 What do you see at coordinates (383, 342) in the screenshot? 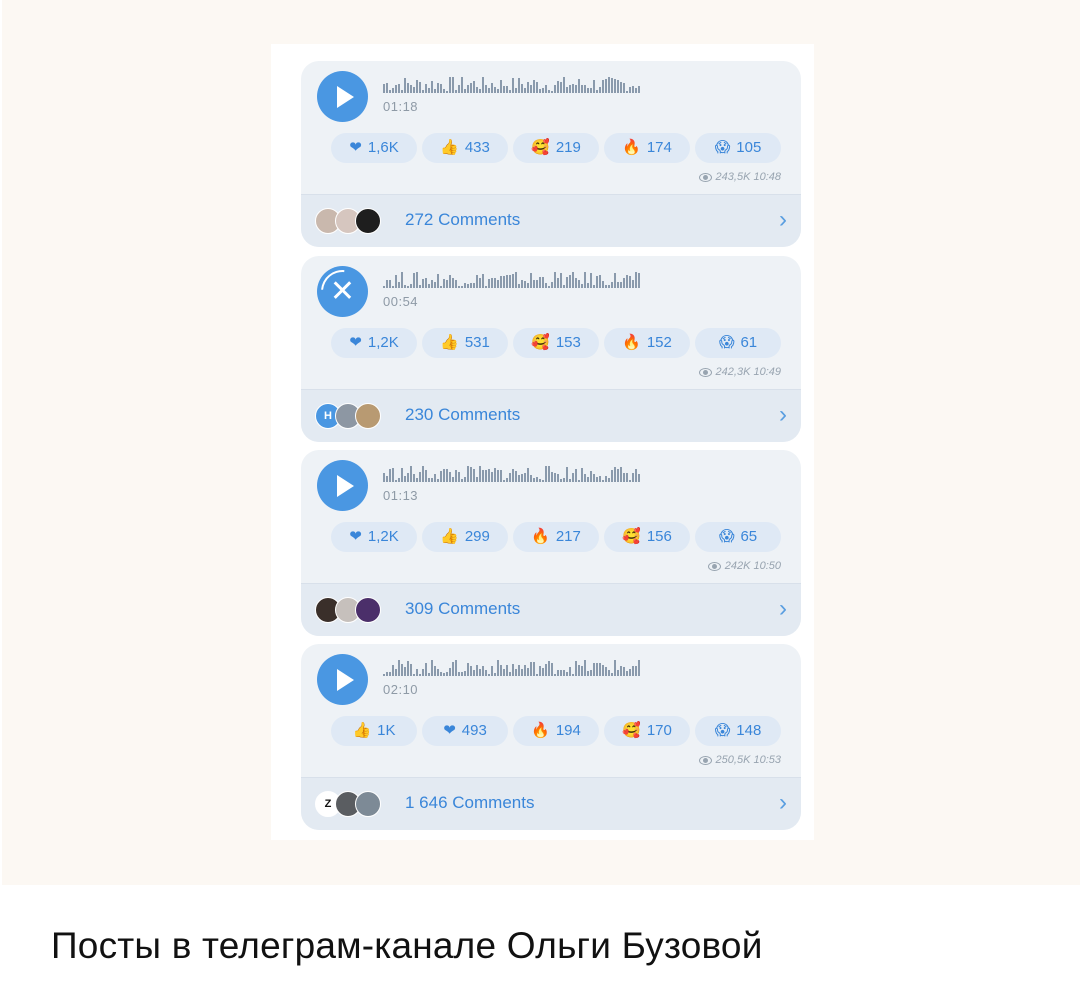
I see `reaction-count: 1,2K` at bounding box center [383, 342].